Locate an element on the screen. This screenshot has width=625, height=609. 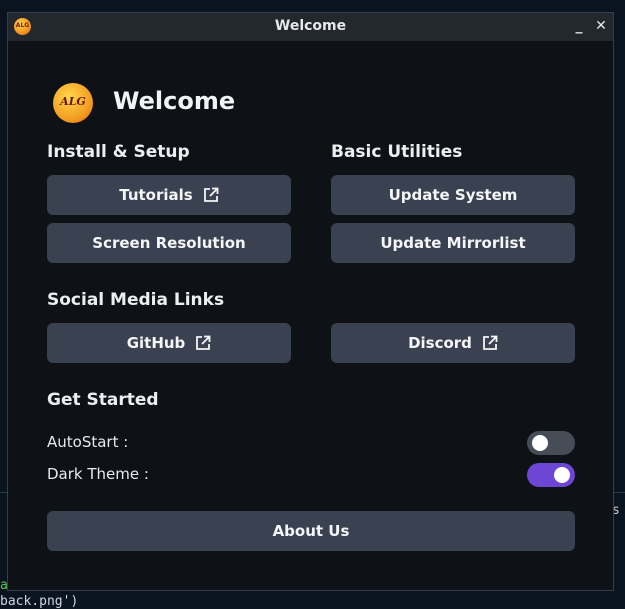
dark-theme-label: Dark Theme : is located at coordinates (98, 474).